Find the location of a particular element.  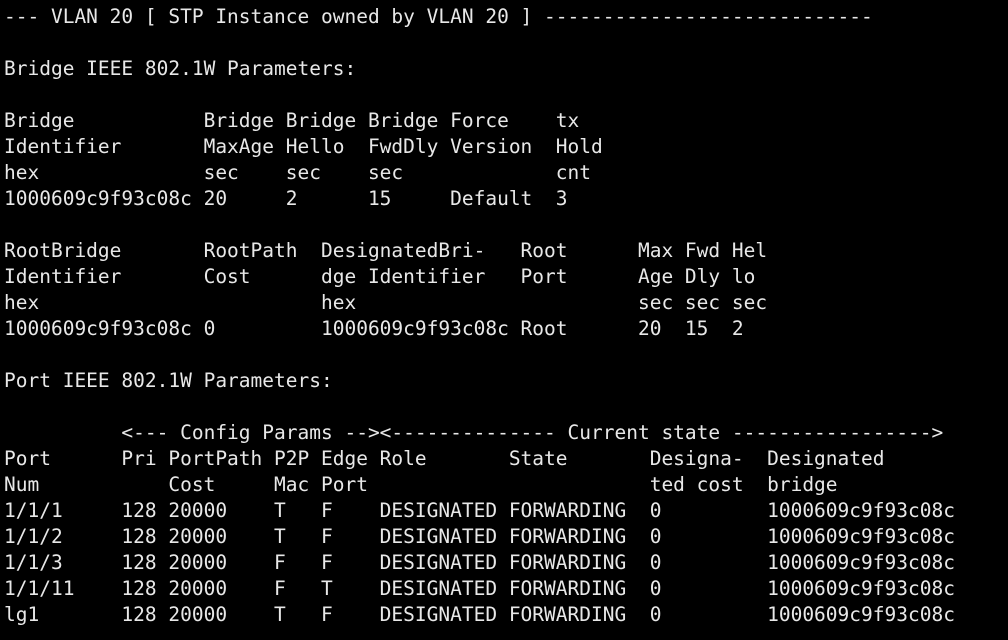

port-params-title: Port IEEE 802.1W Parameters: is located at coordinates (168, 380).